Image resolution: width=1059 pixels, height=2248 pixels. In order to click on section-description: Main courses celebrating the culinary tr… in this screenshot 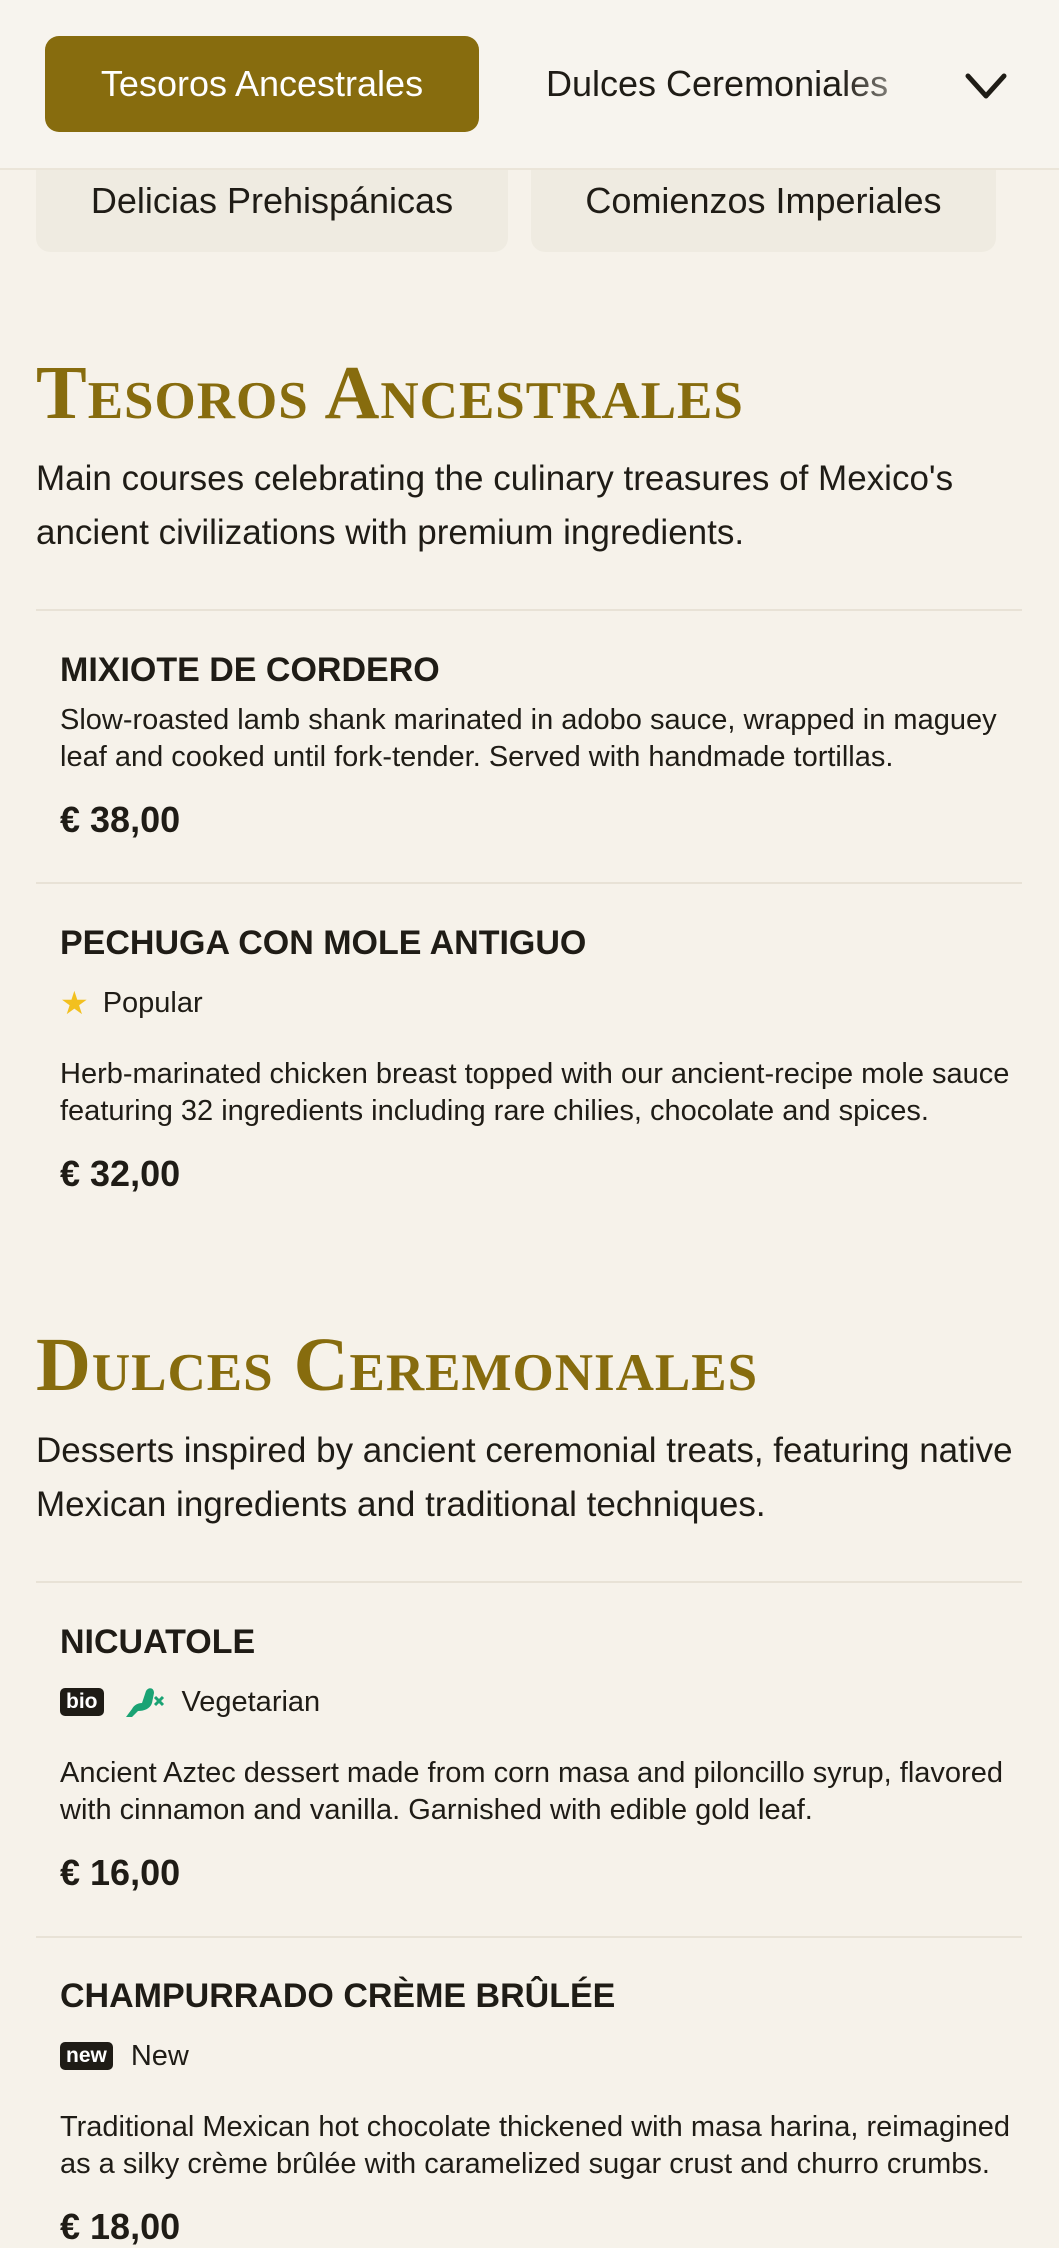, I will do `click(495, 505)`.